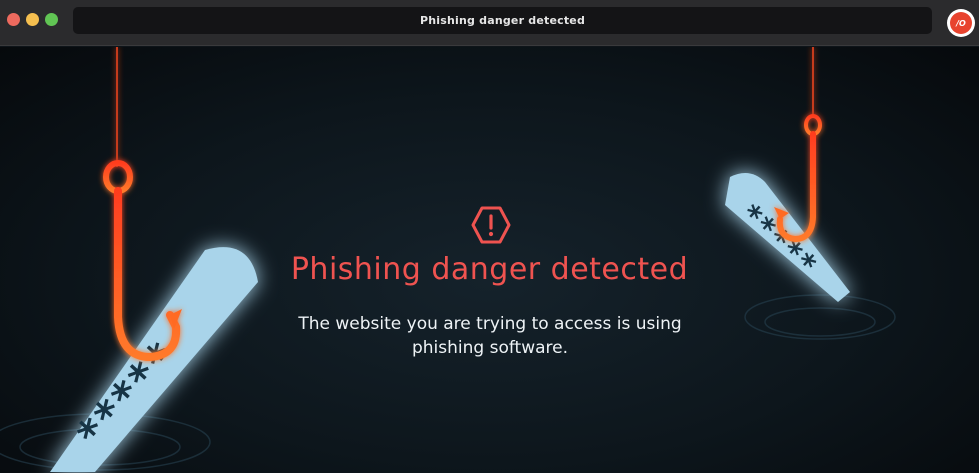 The width and height of the screenshot is (979, 473). Describe the element at coordinates (798, 145) in the screenshot. I see `right-fishing-hook-icon` at that location.